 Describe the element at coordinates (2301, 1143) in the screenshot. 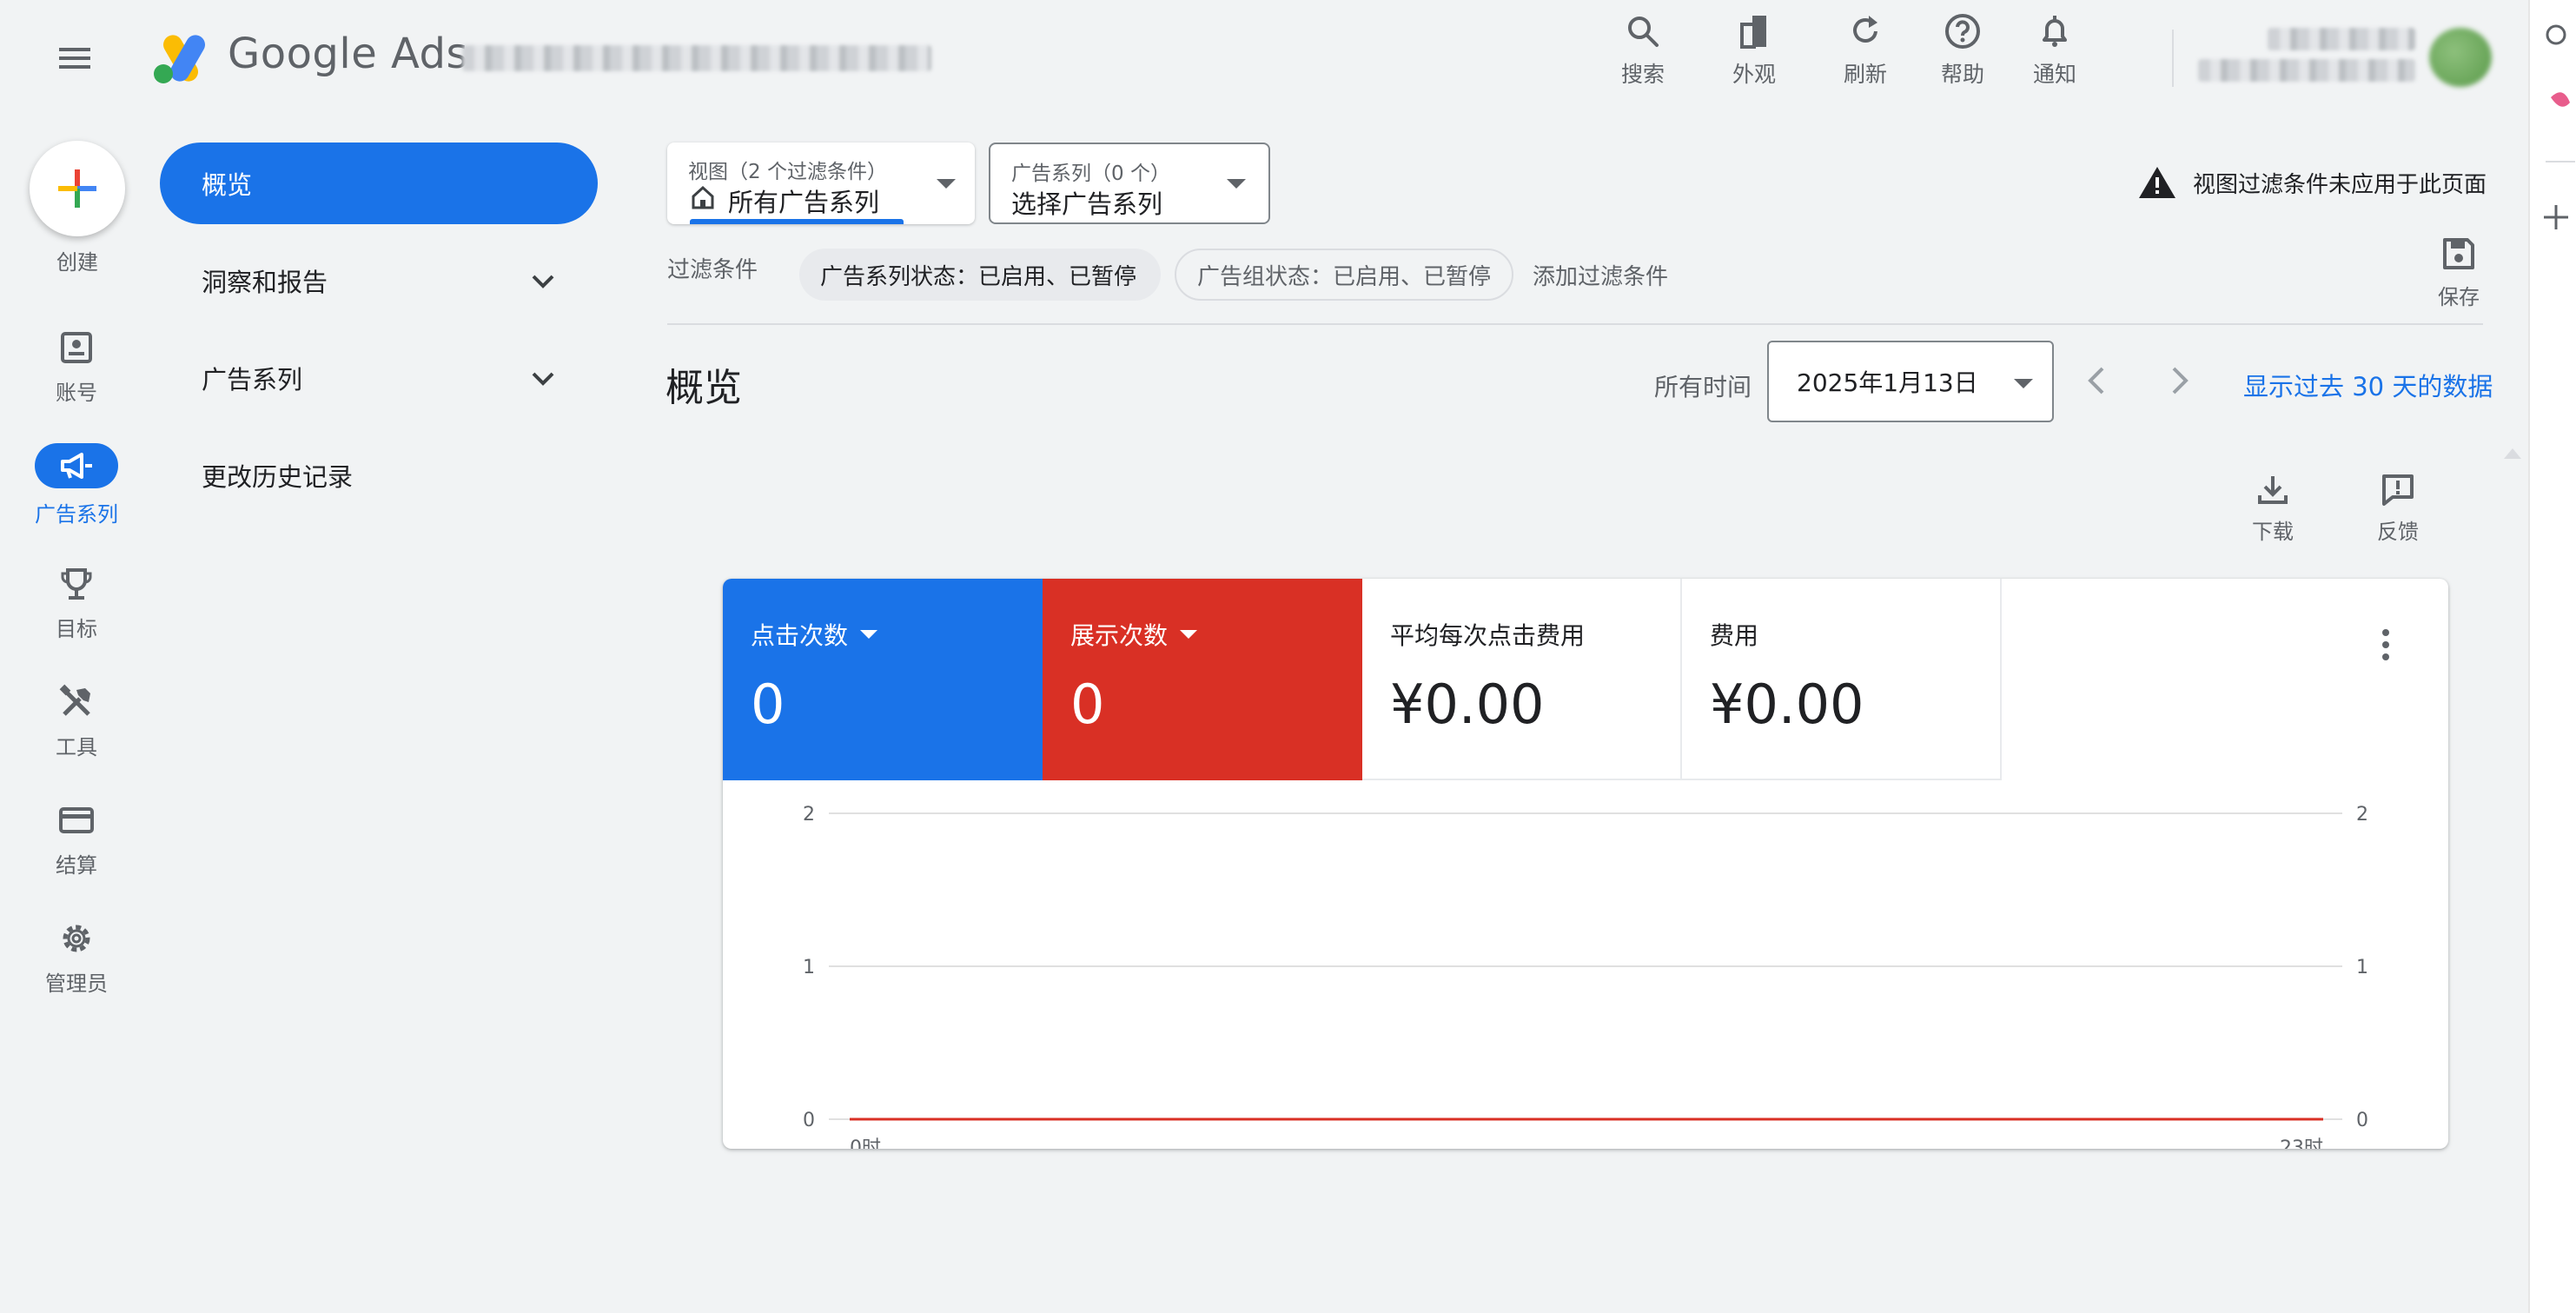

I see `x-tick-label: 23时` at that location.